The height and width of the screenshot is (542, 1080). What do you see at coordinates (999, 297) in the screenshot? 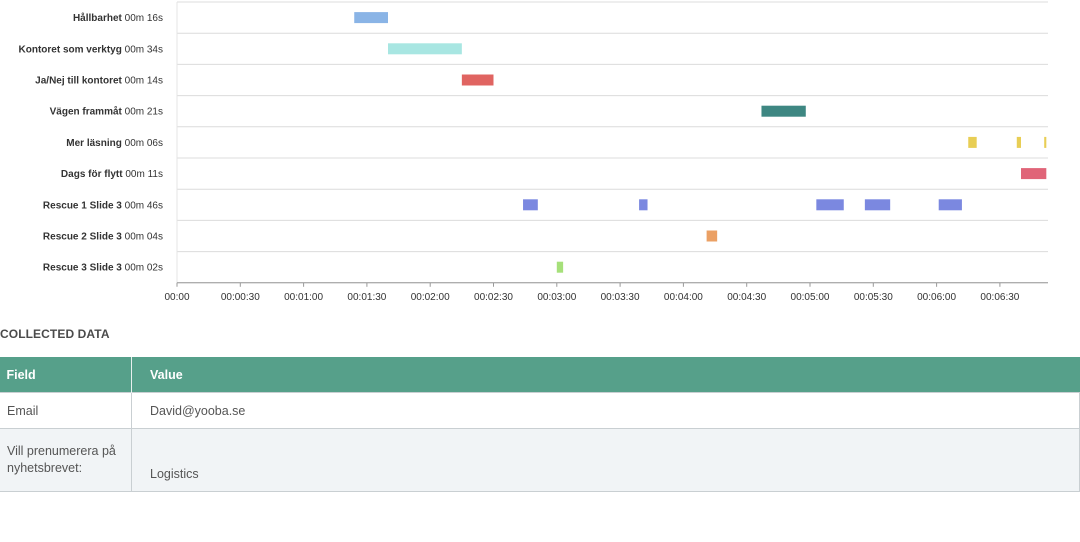
I see `x-axis-tick-label: 00:06:30` at bounding box center [999, 297].